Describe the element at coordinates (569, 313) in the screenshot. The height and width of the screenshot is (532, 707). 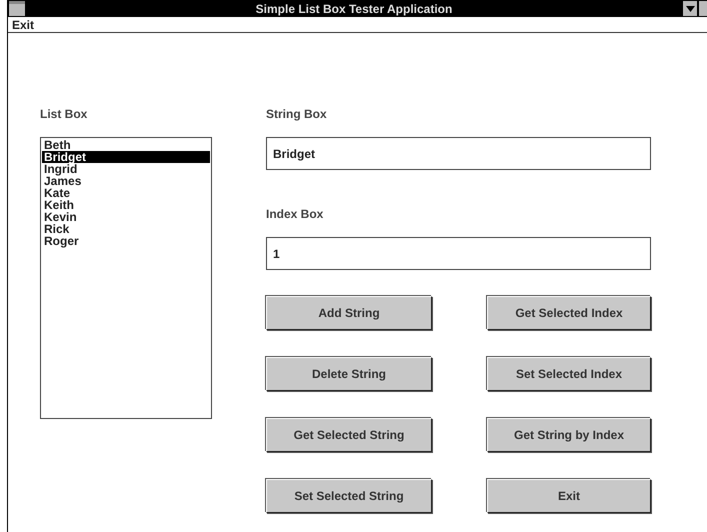
I see `action-button: Get Selected Index` at that location.